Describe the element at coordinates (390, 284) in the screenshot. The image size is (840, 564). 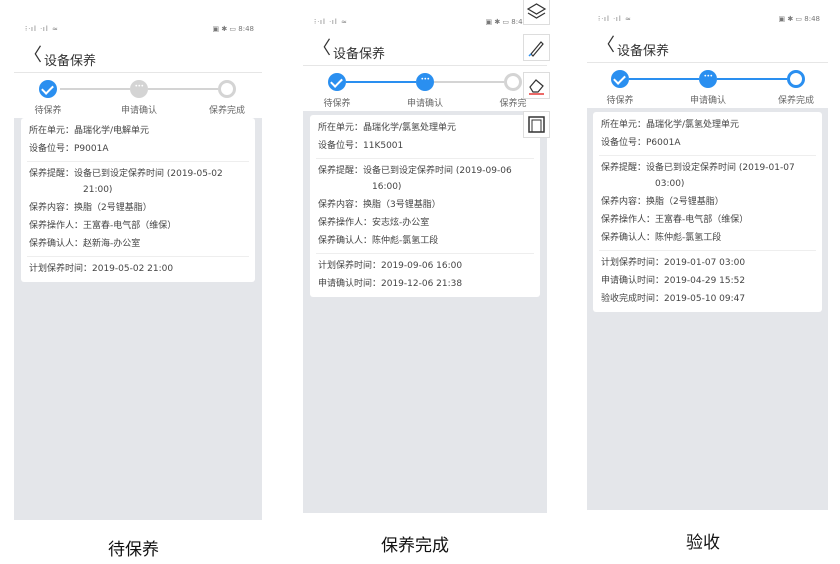
I see `apply-time-field: 申请确认时间：2019-12-06 21:38` at that location.